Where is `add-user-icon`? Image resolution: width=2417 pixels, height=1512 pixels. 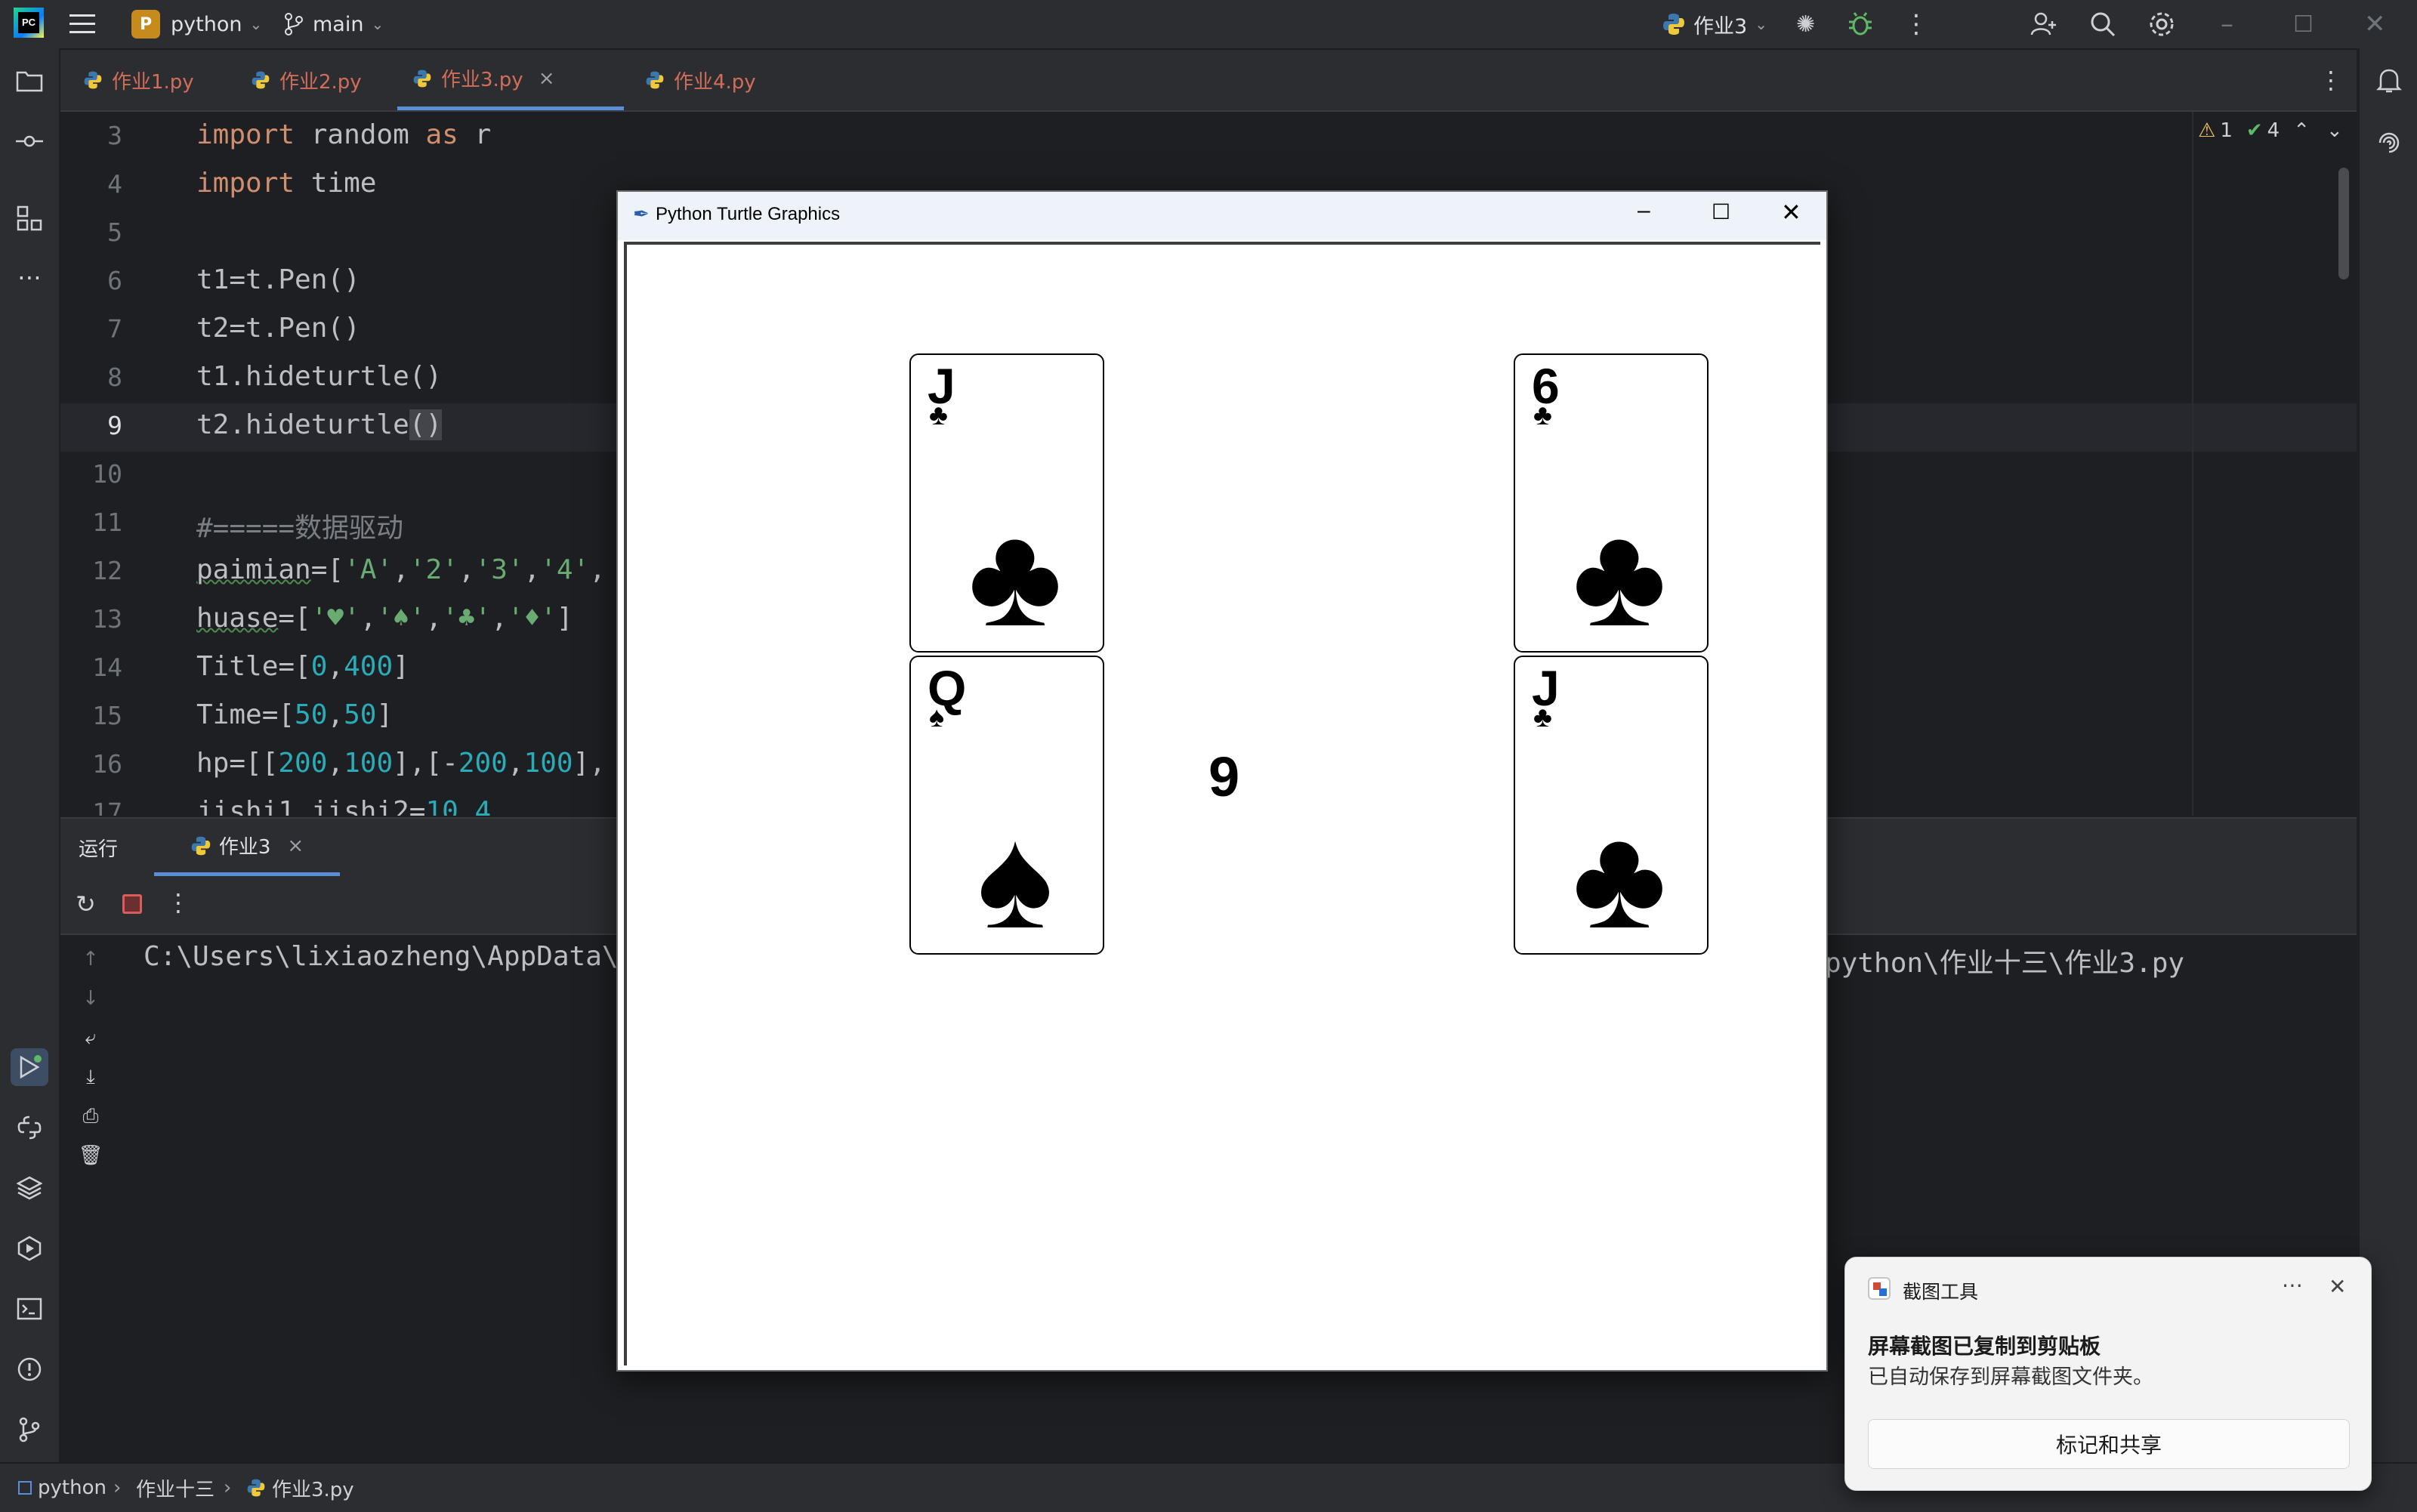 add-user-icon is located at coordinates (2043, 24).